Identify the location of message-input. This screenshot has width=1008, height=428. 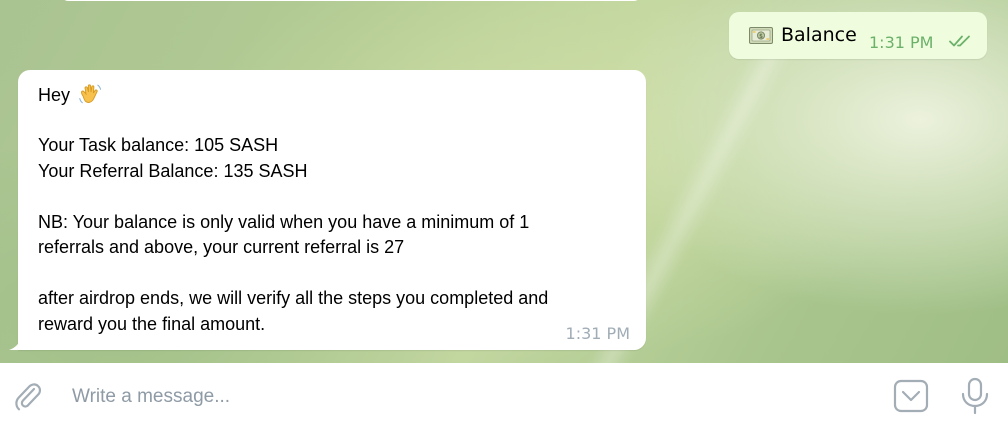
(462, 397).